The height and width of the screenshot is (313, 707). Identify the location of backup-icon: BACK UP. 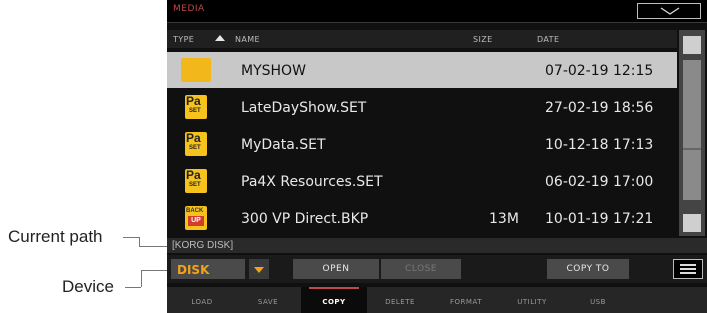
(196, 218).